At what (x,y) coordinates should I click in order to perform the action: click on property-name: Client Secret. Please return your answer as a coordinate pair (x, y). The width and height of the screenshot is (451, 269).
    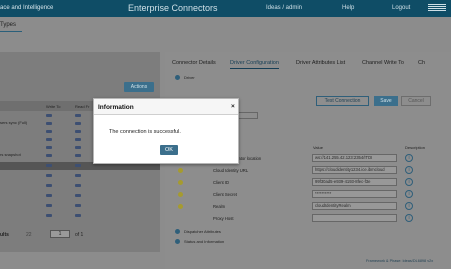
    Looking at the image, I should click on (225, 194).